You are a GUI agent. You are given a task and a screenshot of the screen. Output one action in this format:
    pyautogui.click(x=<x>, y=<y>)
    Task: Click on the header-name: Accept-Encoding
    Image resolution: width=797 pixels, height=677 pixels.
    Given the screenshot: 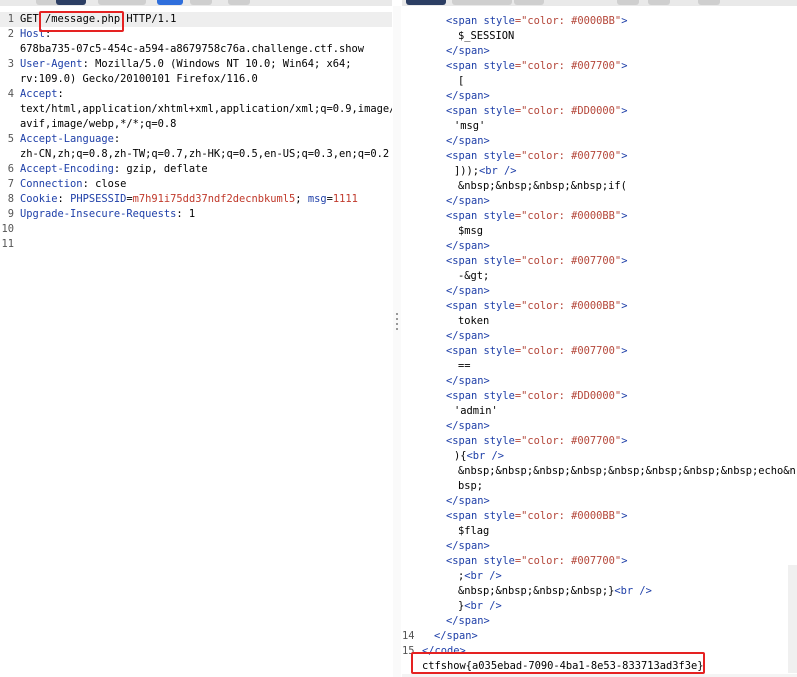 What is the action you would take?
    pyautogui.click(x=67, y=169)
    